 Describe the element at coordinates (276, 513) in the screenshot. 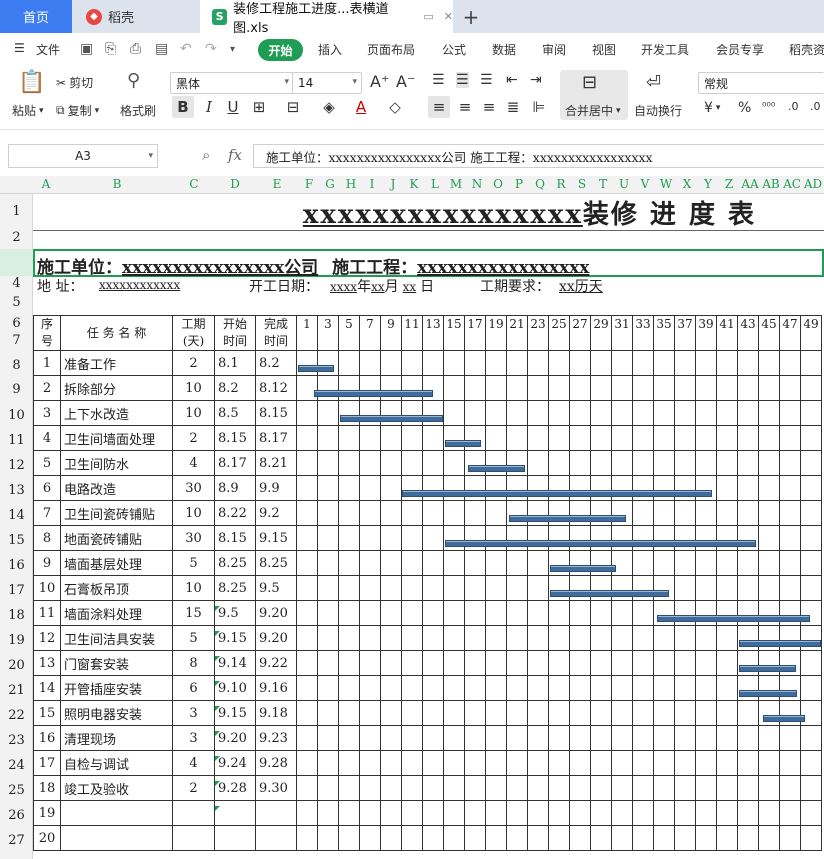

I see `task-end: 9.2` at that location.